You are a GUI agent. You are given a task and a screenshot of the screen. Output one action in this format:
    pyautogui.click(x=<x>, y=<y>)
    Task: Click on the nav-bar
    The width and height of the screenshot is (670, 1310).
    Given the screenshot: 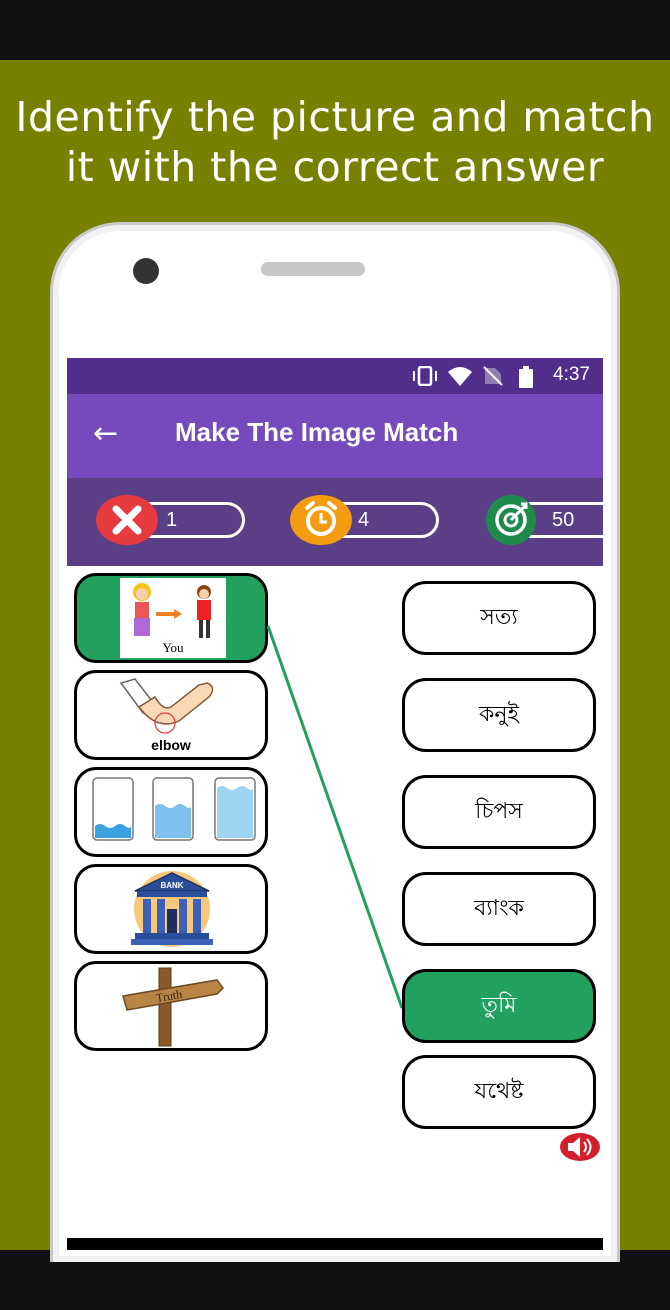 What is the action you would take?
    pyautogui.click(x=335, y=1244)
    